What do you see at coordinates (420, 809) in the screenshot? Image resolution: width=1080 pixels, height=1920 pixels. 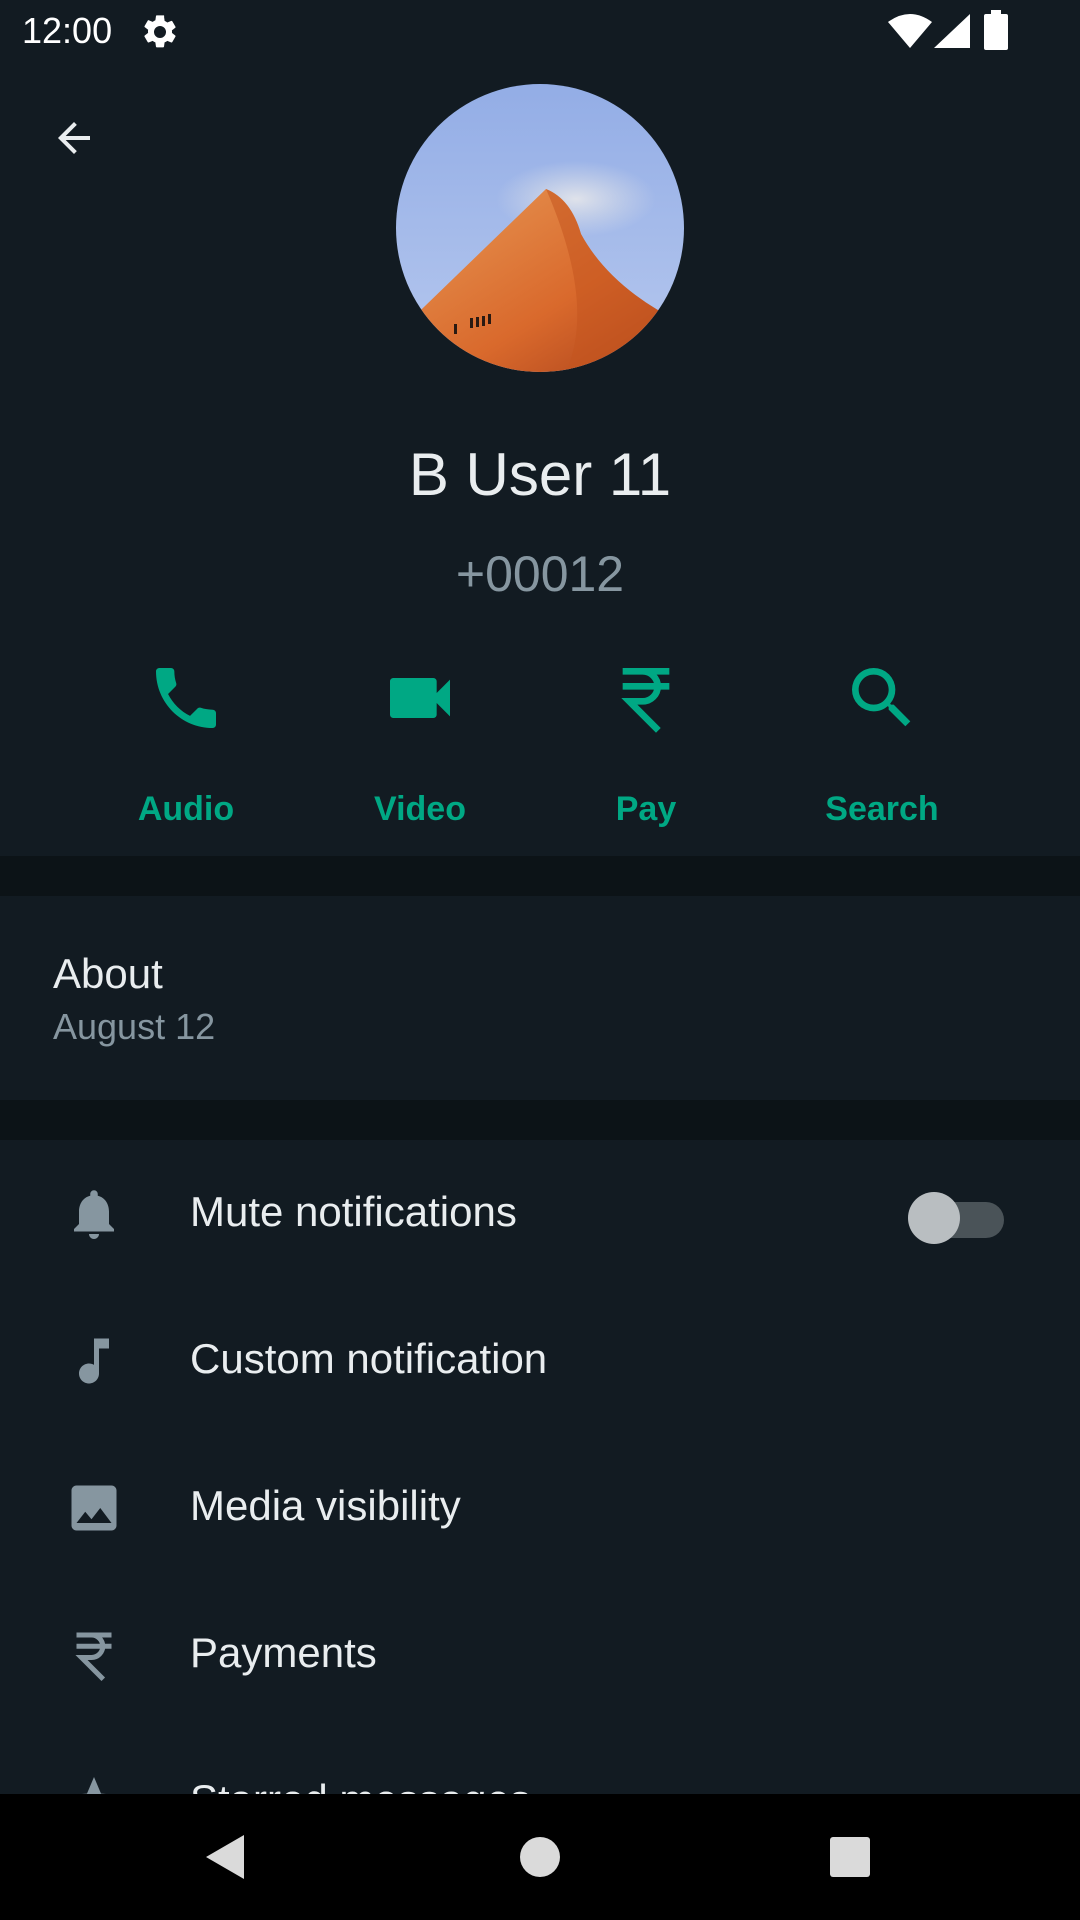 I see `video-label: Video` at bounding box center [420, 809].